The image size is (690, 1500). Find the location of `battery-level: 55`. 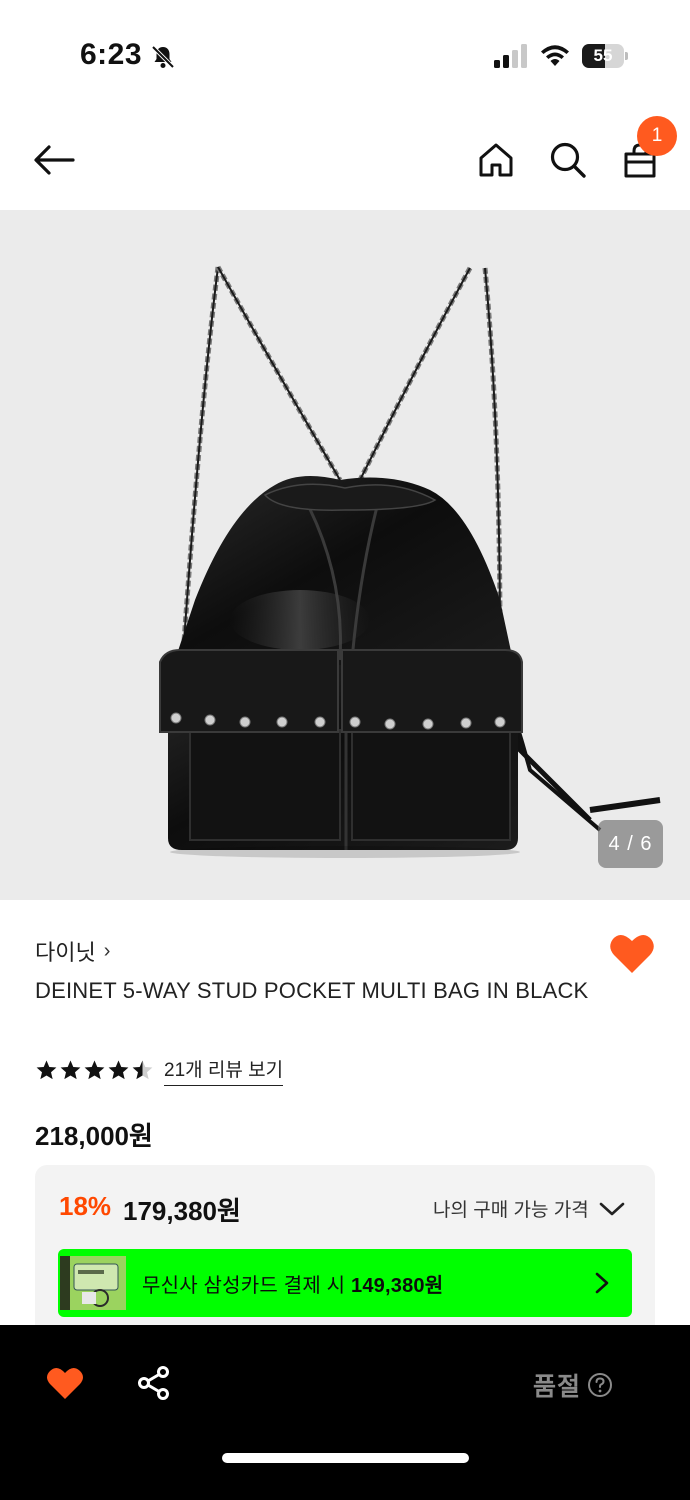

battery-level: 55 is located at coordinates (603, 55).